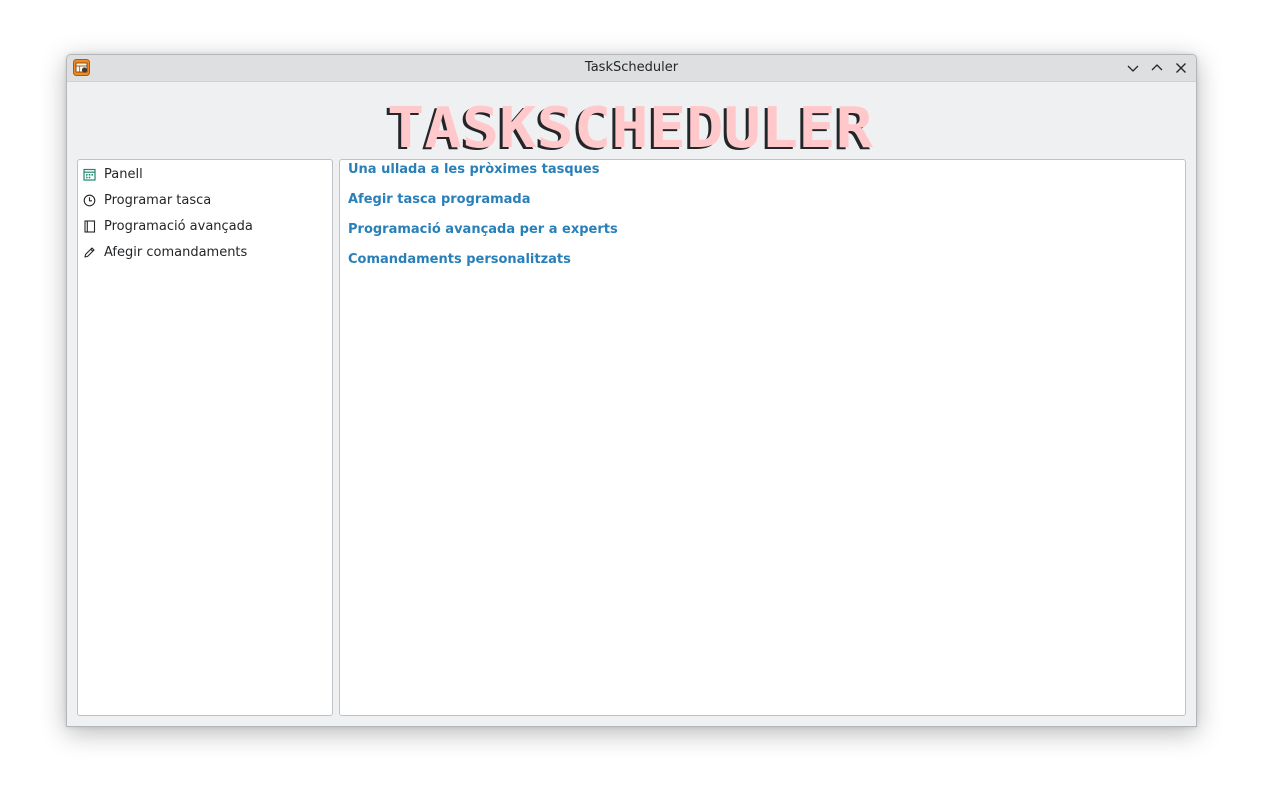 This screenshot has width=1261, height=804. I want to click on link-advanced-scheduling: Programació avançada per a experts, so click(483, 229).